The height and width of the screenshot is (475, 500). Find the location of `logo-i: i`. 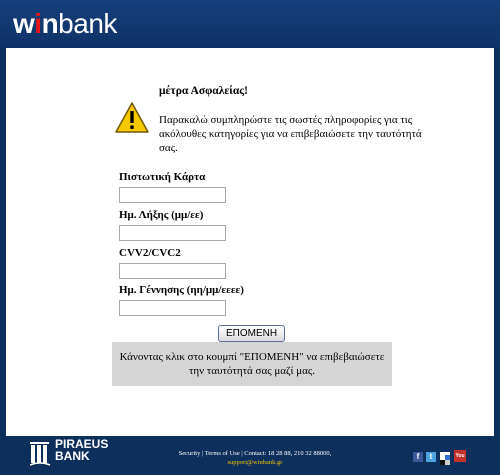

logo-i: i is located at coordinates (38, 23).